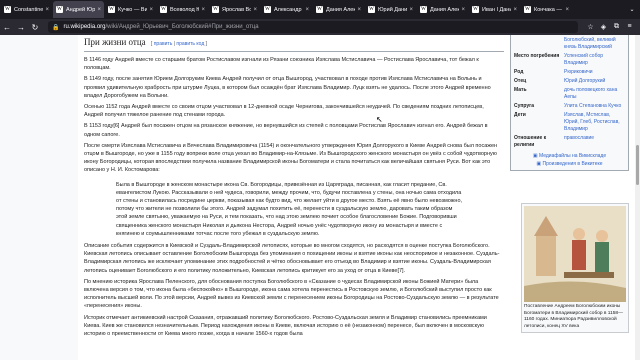 Image resolution: width=640 pixels, height=360 pixels. Describe the element at coordinates (35, 27) in the screenshot. I see `reload-icon: ↻` at that location.